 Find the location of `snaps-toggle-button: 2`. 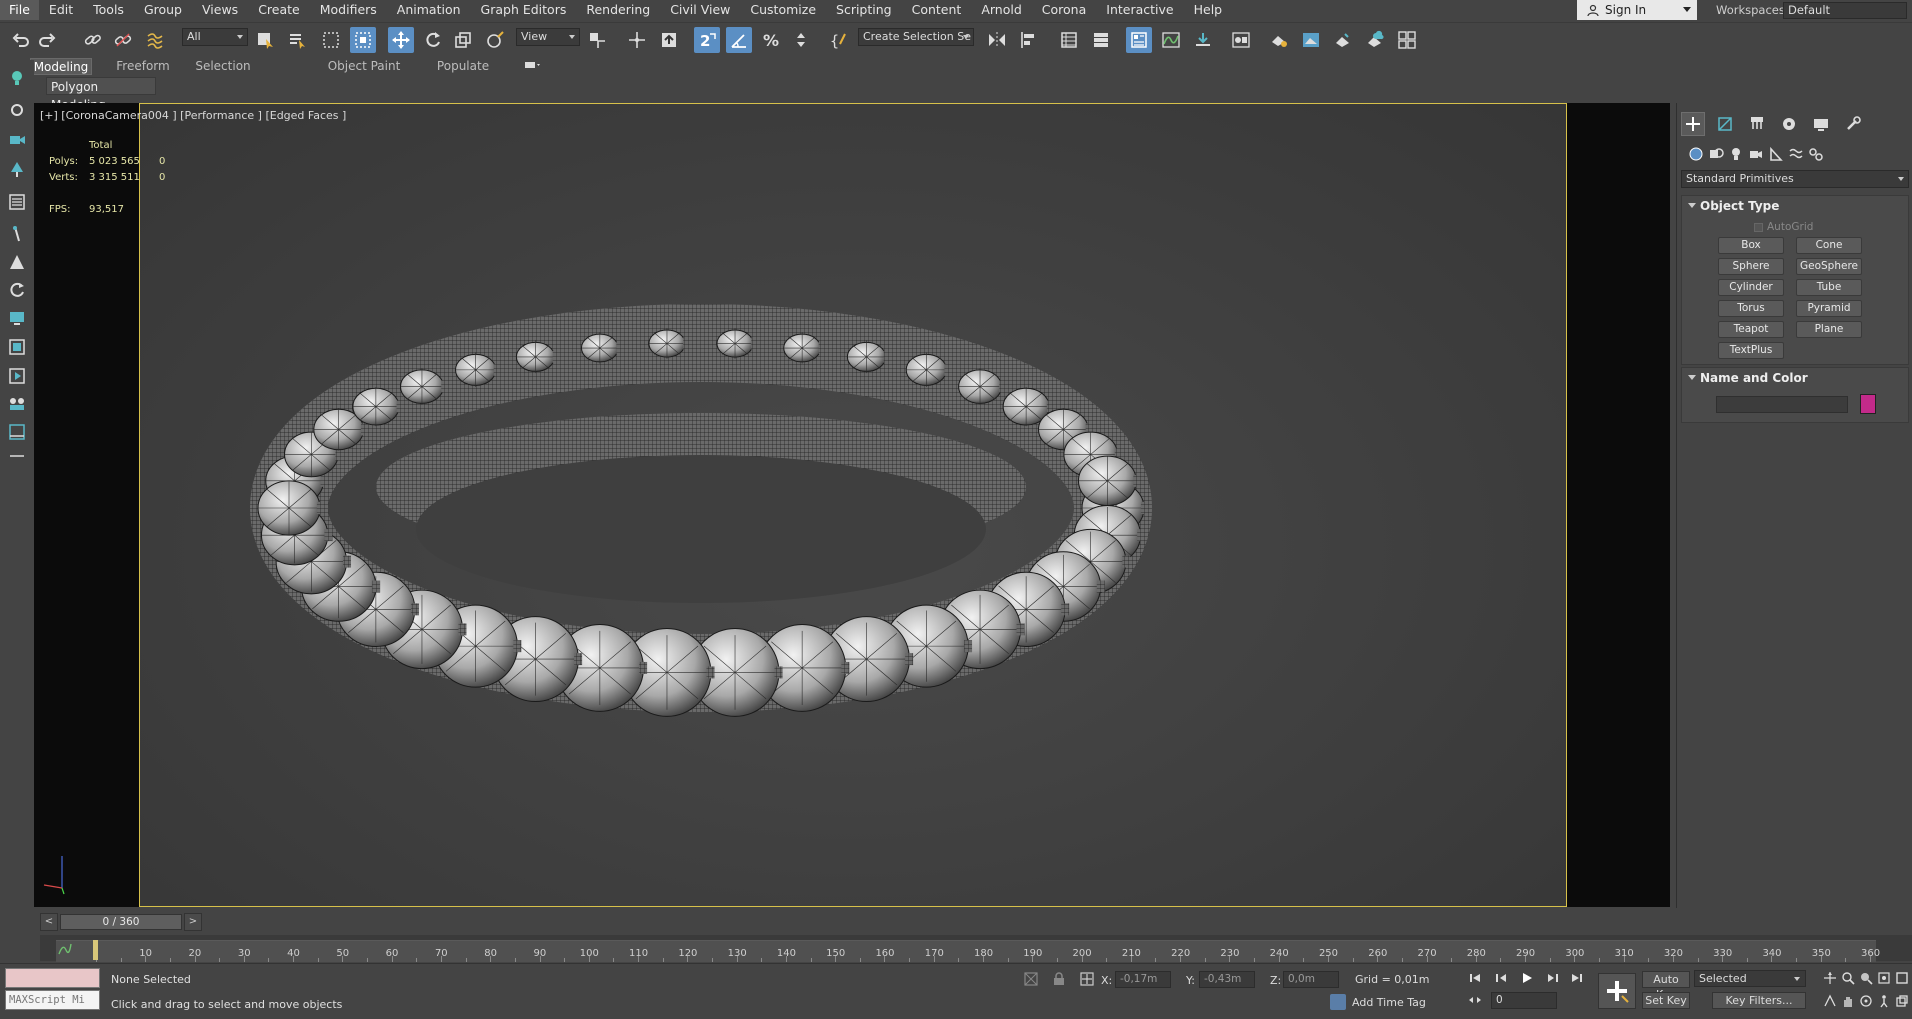

snaps-toggle-button: 2 is located at coordinates (707, 40).